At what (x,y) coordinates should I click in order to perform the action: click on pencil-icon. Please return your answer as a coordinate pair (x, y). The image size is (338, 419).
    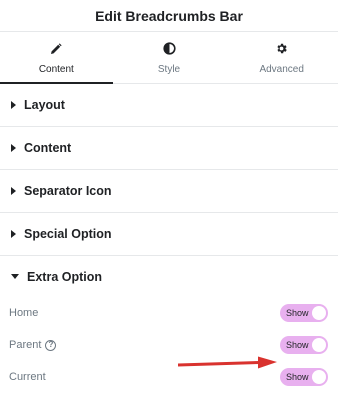
    Looking at the image, I should click on (56, 49).